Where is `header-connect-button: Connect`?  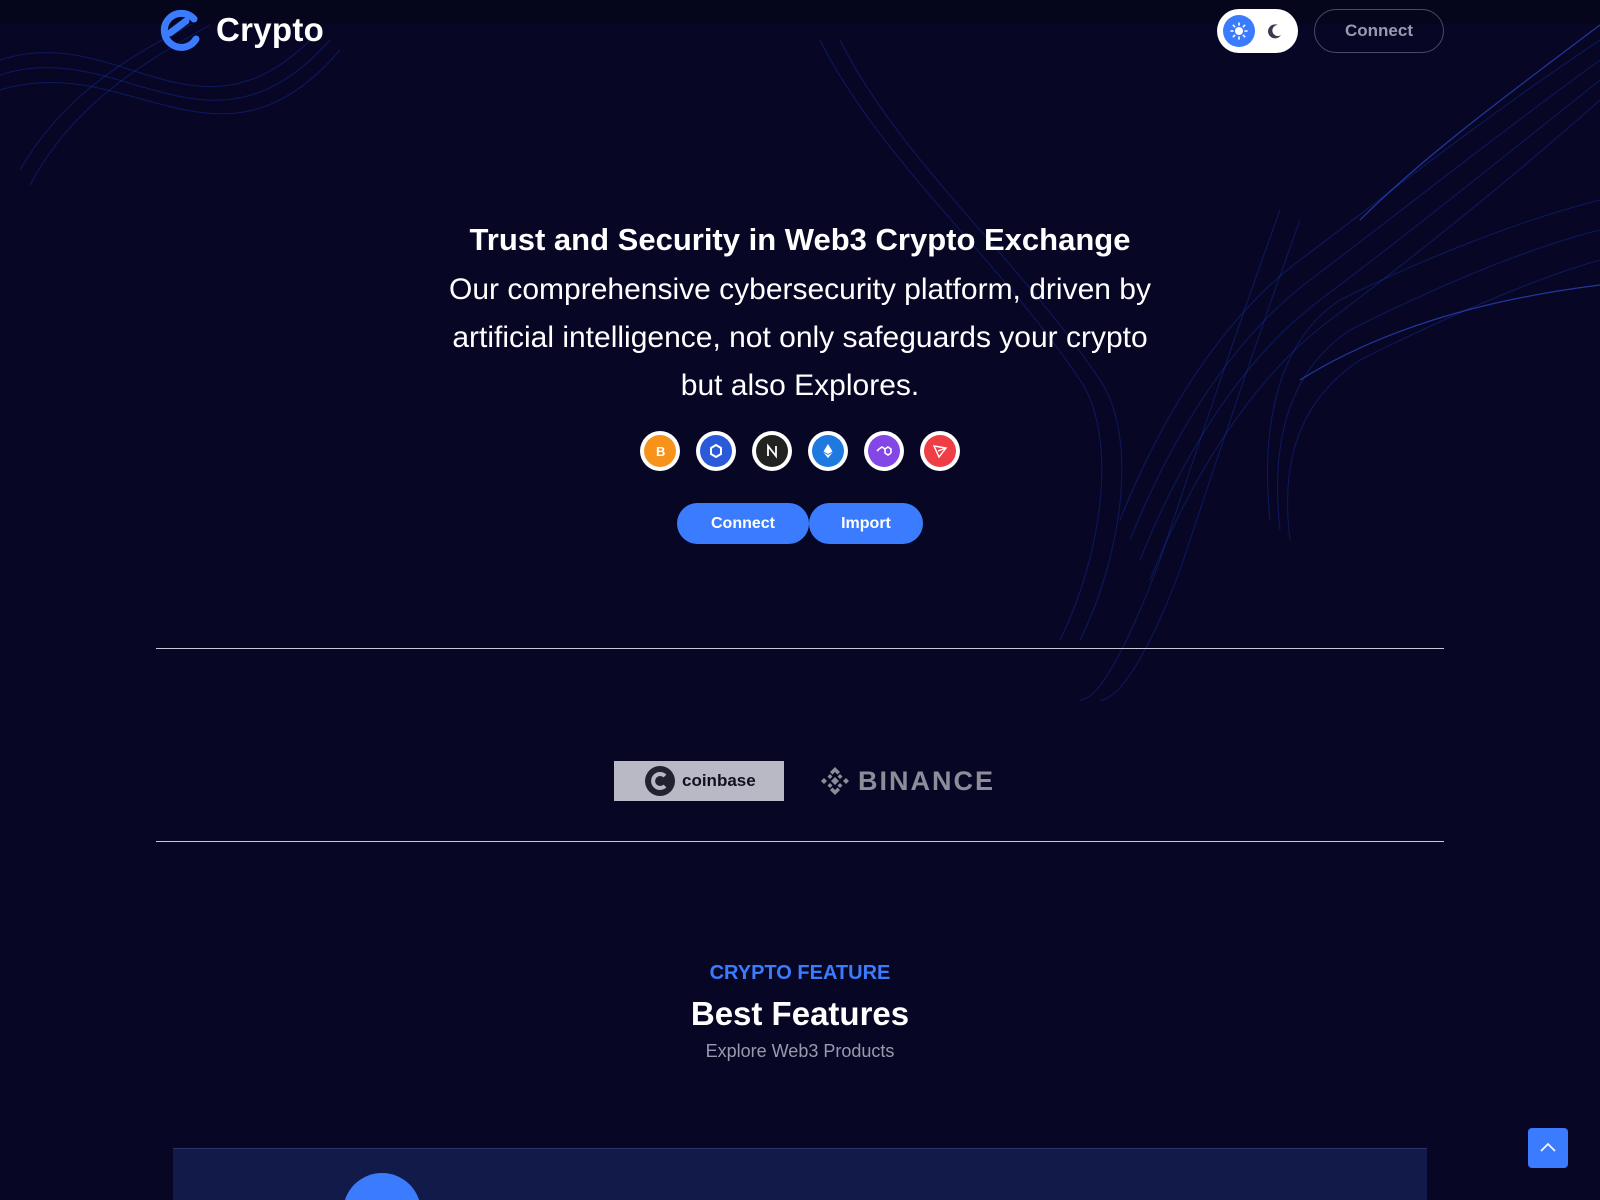 header-connect-button: Connect is located at coordinates (1379, 31).